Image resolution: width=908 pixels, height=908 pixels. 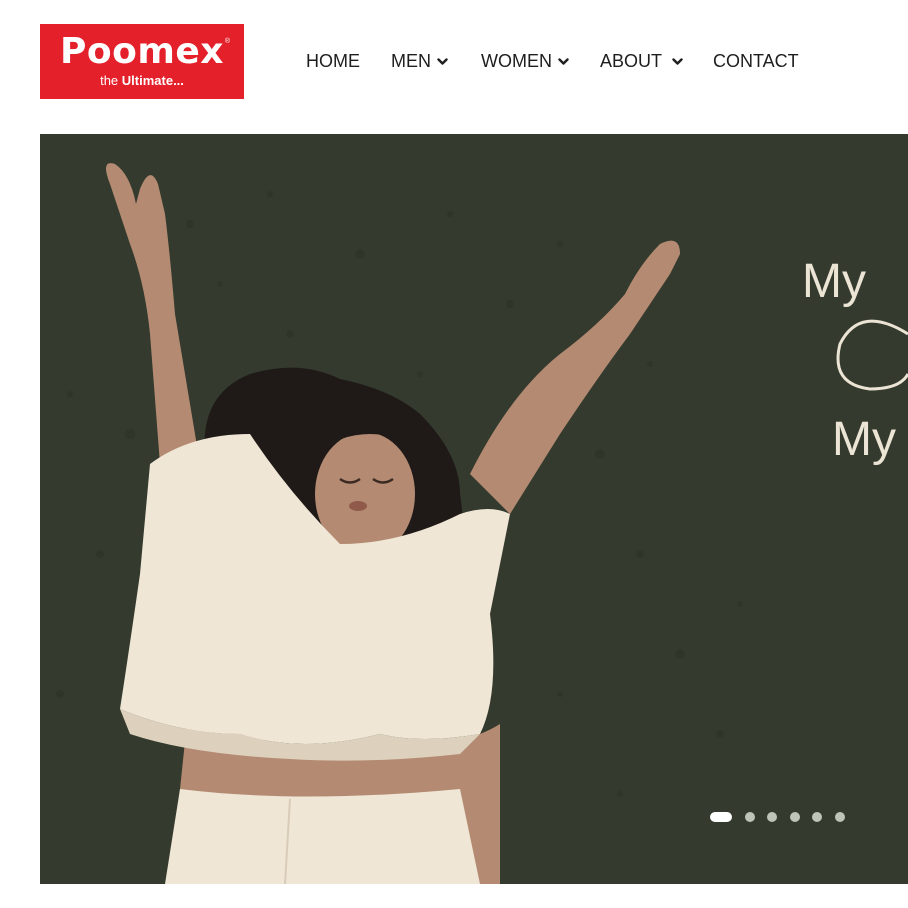 I want to click on nav-item-label: CONTACT, so click(x=756, y=60).